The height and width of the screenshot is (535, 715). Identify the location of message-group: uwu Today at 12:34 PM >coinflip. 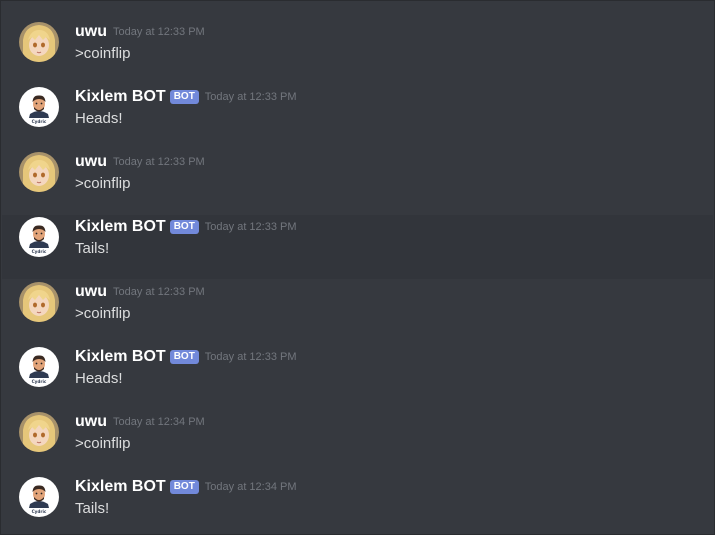
(357, 442).